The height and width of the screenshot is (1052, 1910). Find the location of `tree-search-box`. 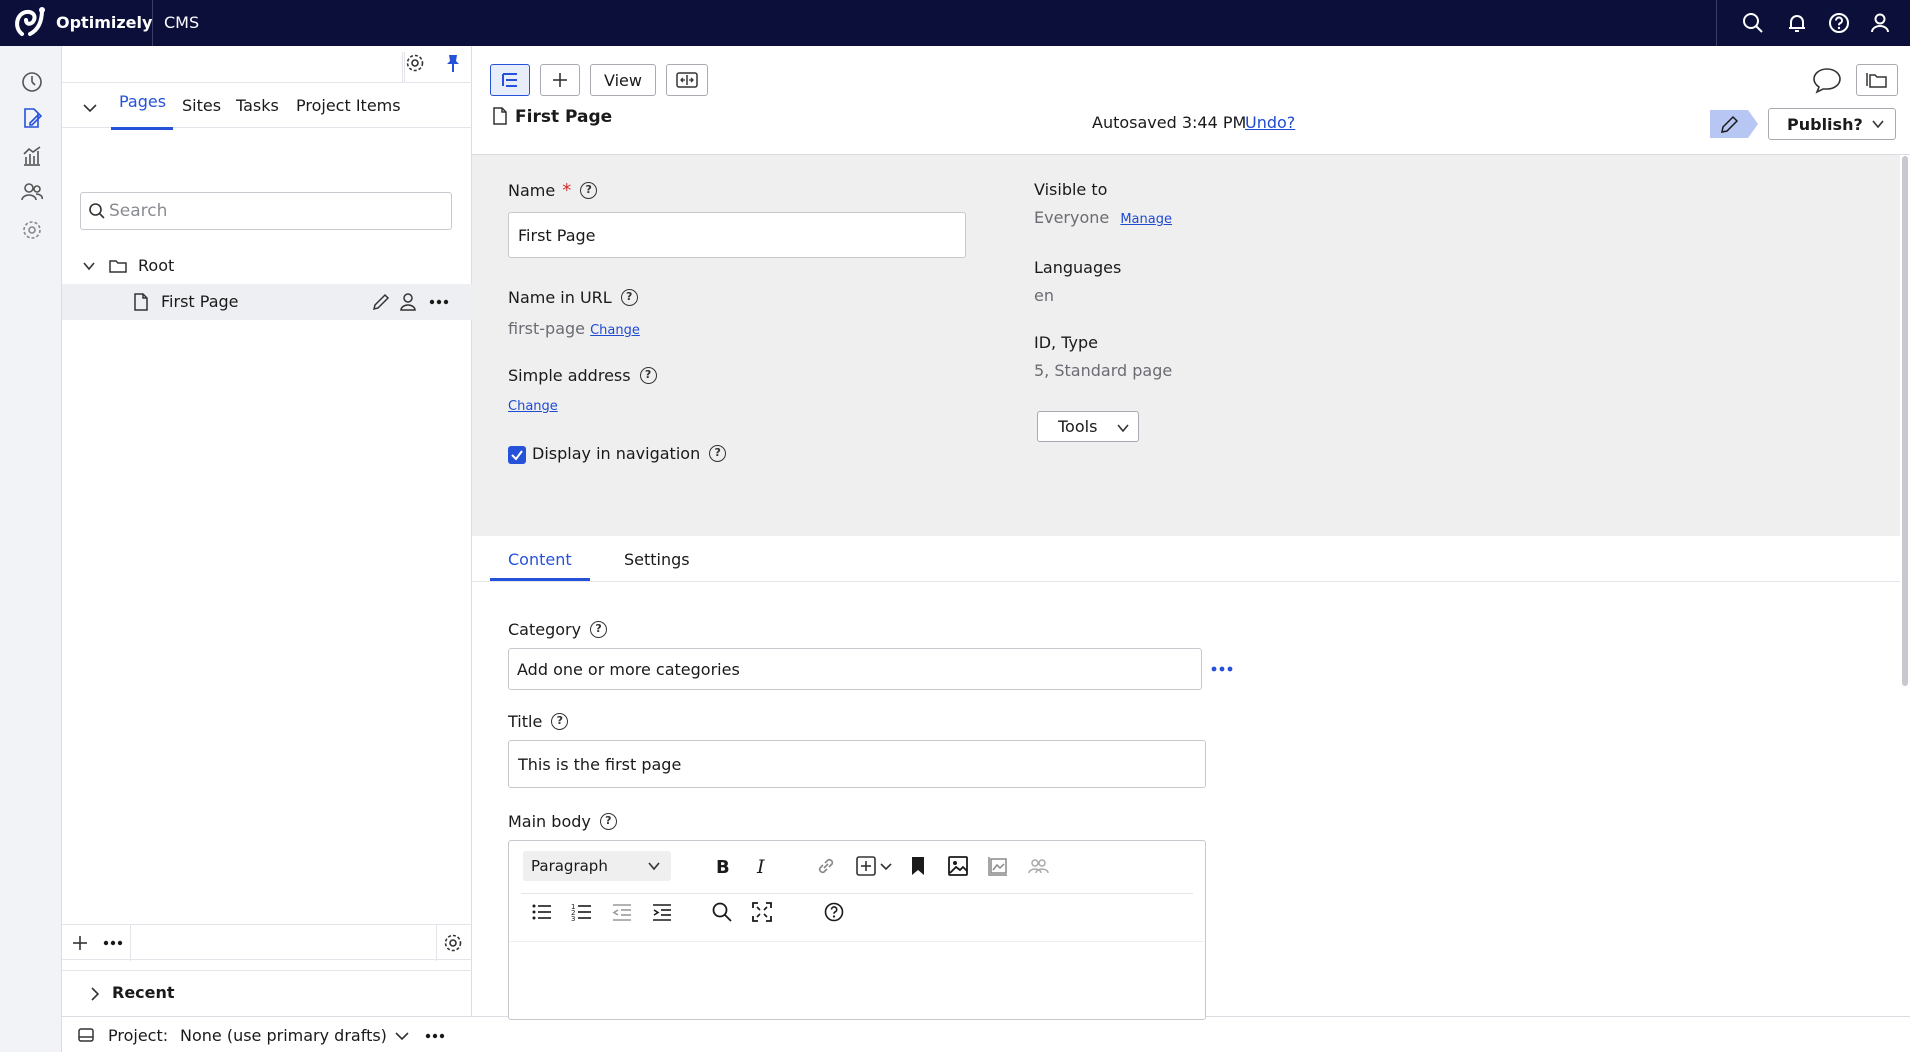

tree-search-box is located at coordinates (266, 211).